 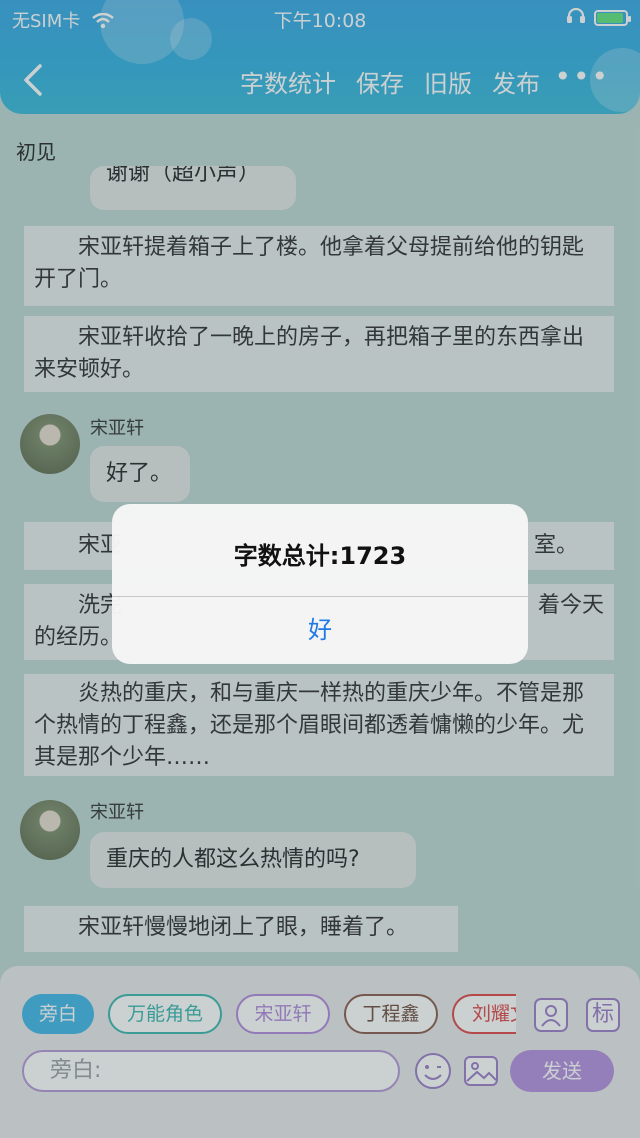 What do you see at coordinates (320, 584) in the screenshot?
I see `word-count-dialog: 字数总计:1723 好` at bounding box center [320, 584].